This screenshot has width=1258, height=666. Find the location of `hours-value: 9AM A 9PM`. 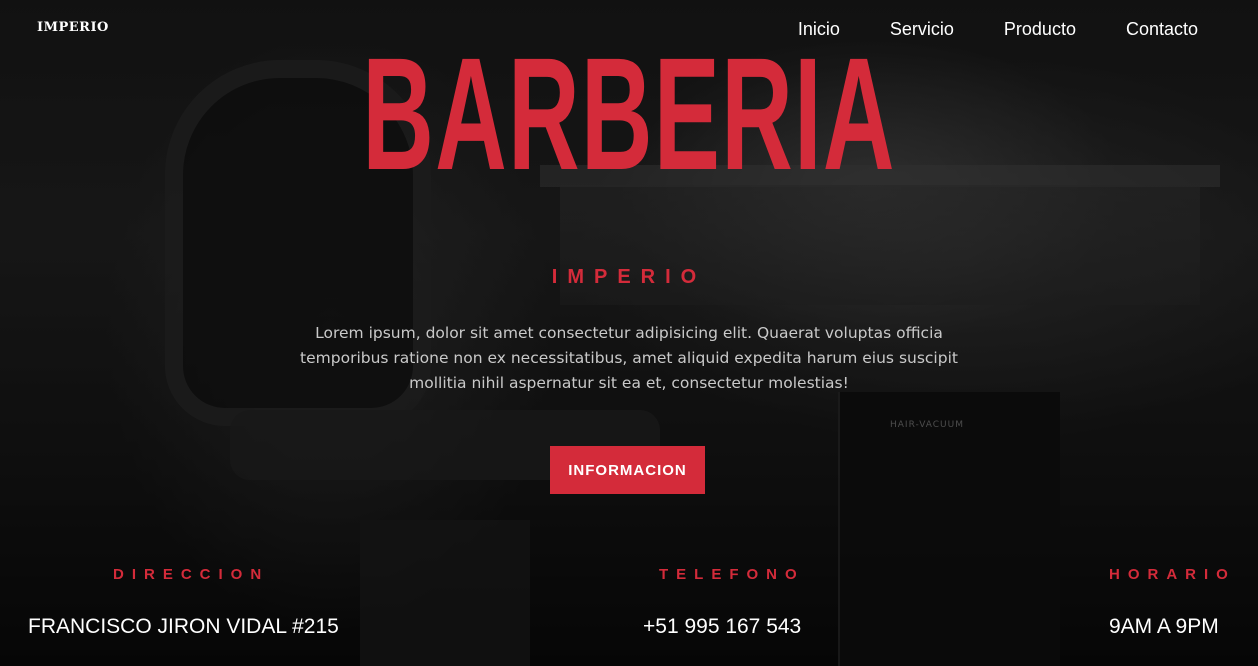

hours-value: 9AM A 9PM is located at coordinates (1164, 626).